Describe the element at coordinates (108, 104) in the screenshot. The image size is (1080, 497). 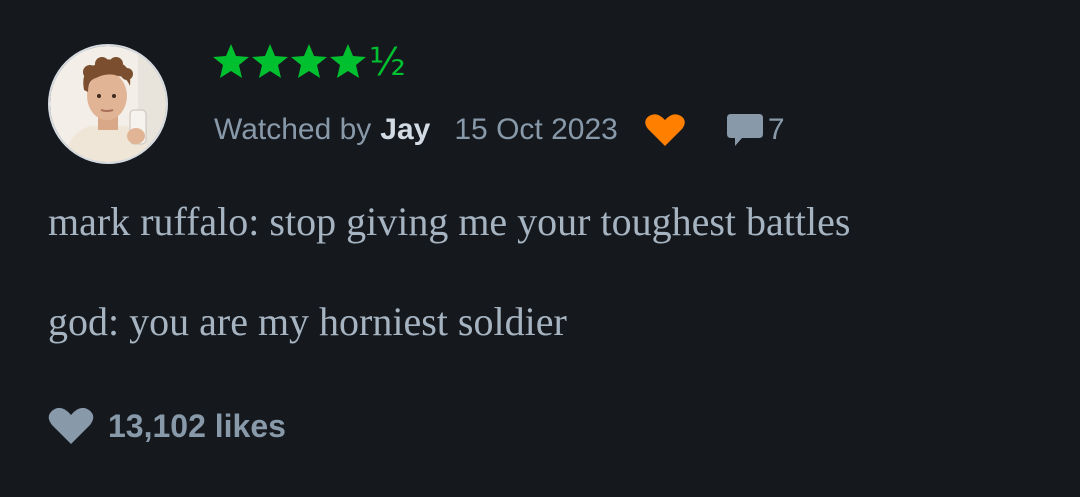
I see `avatar` at that location.